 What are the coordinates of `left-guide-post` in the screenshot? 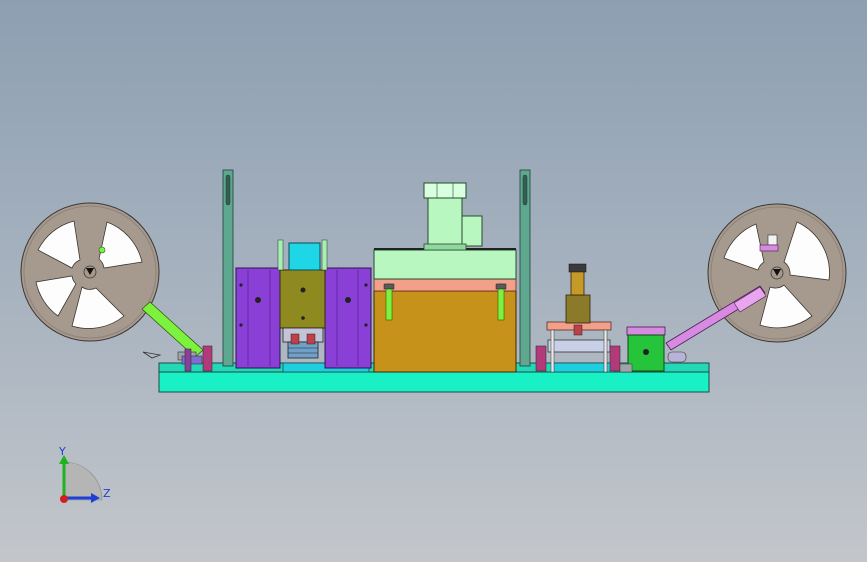 It's located at (228, 268).